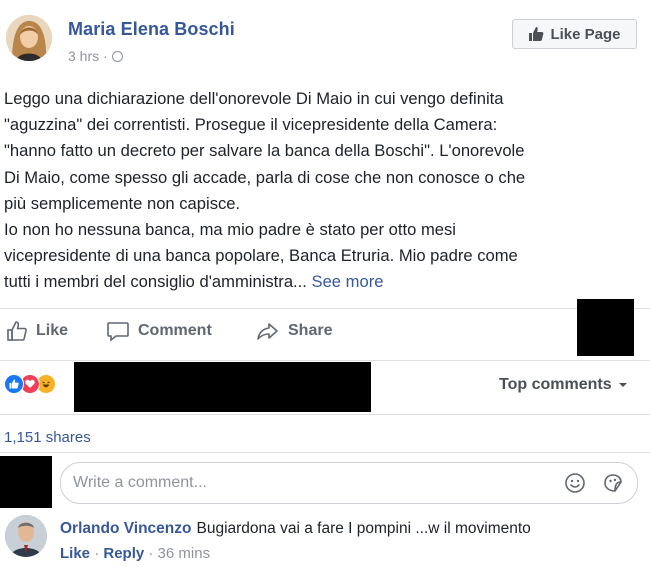  Describe the element at coordinates (118, 332) in the screenshot. I see `comment-icon` at that location.